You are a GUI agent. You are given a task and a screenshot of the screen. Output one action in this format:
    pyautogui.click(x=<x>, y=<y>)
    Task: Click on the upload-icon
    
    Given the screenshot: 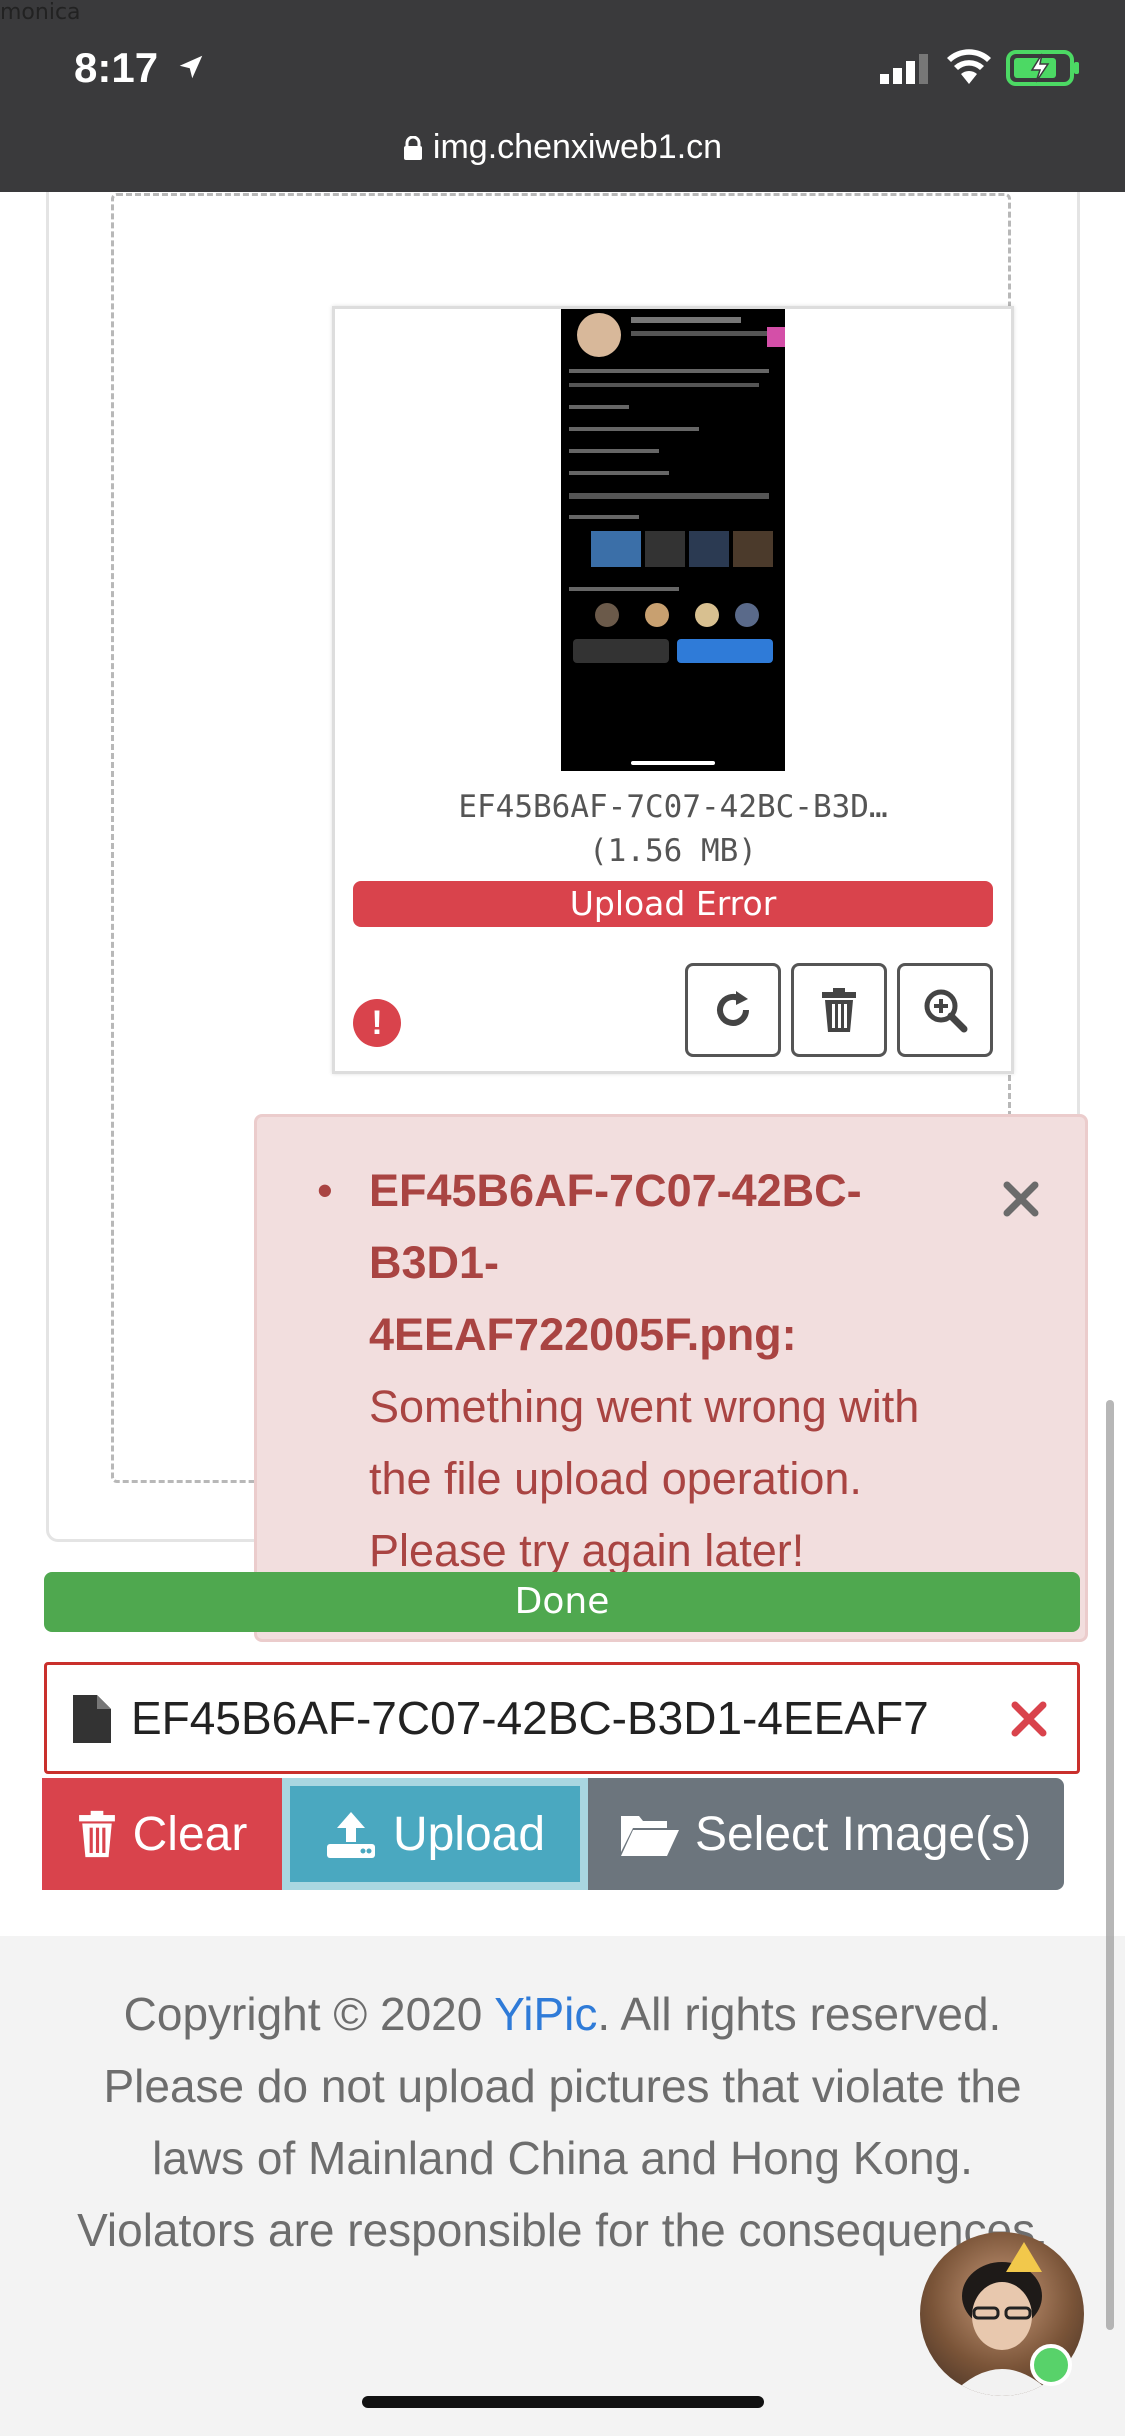 What is the action you would take?
    pyautogui.click(x=350, y=1835)
    